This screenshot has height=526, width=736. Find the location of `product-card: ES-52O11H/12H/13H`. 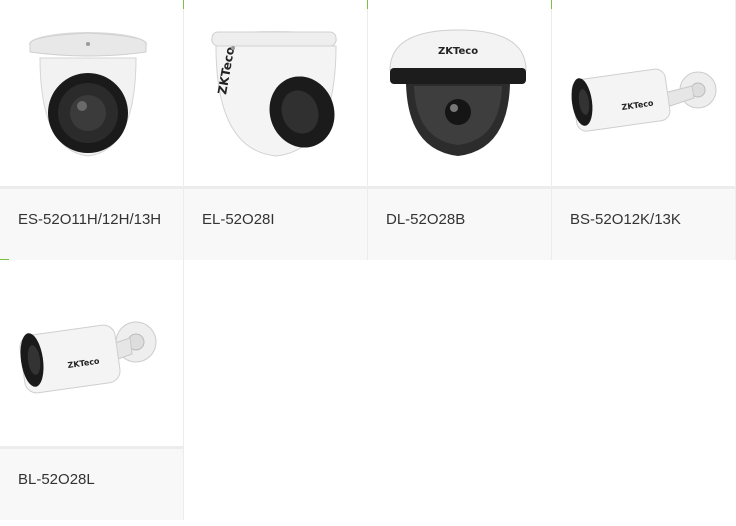

product-card: ES-52O11H/12H/13H is located at coordinates (92, 130).